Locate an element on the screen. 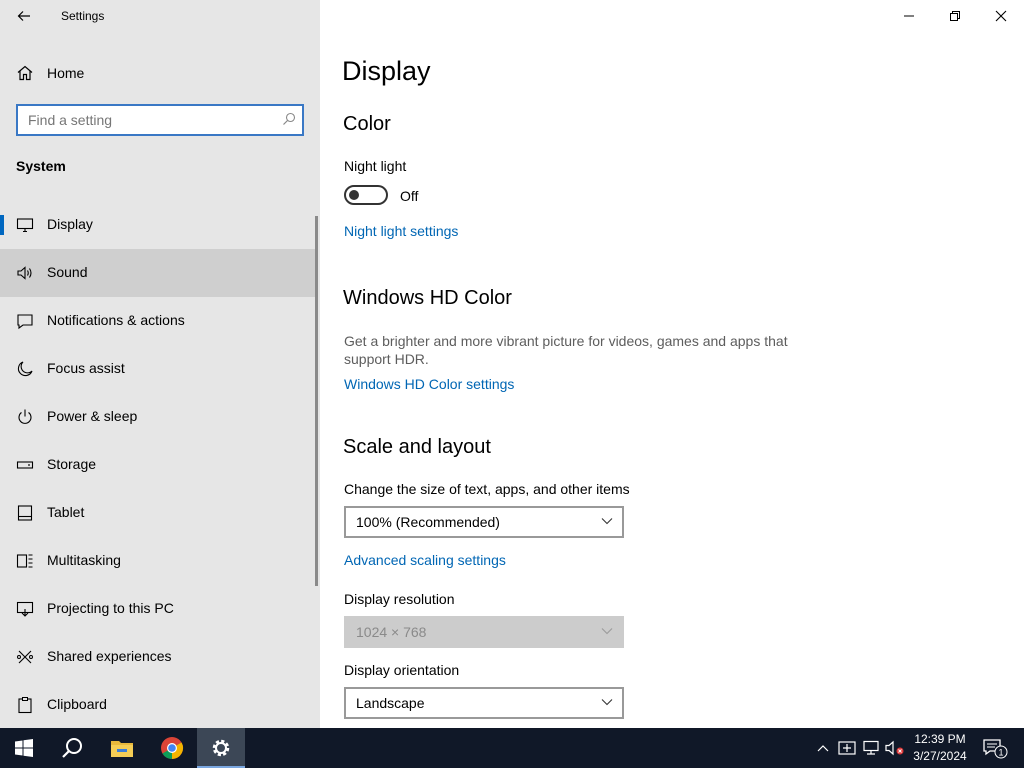 This screenshot has width=1024, height=768. chrome-button is located at coordinates (172, 748).